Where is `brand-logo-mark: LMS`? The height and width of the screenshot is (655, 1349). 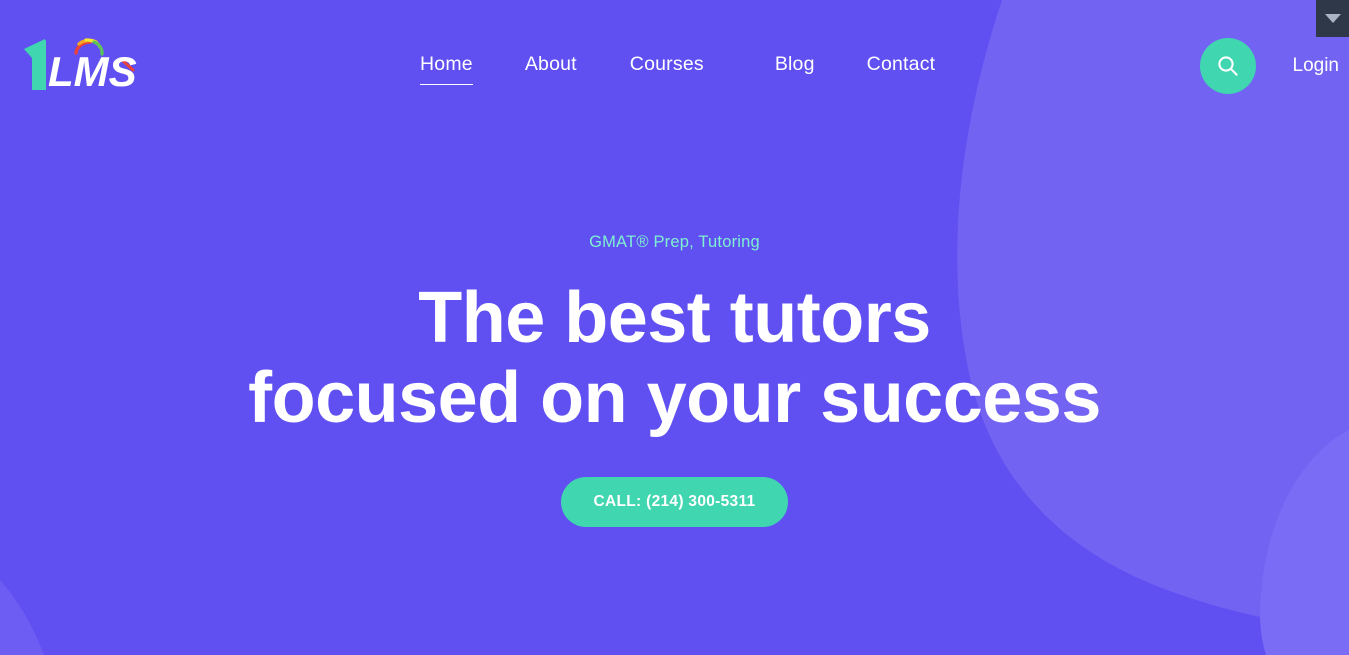 brand-logo-mark: LMS is located at coordinates (80, 66).